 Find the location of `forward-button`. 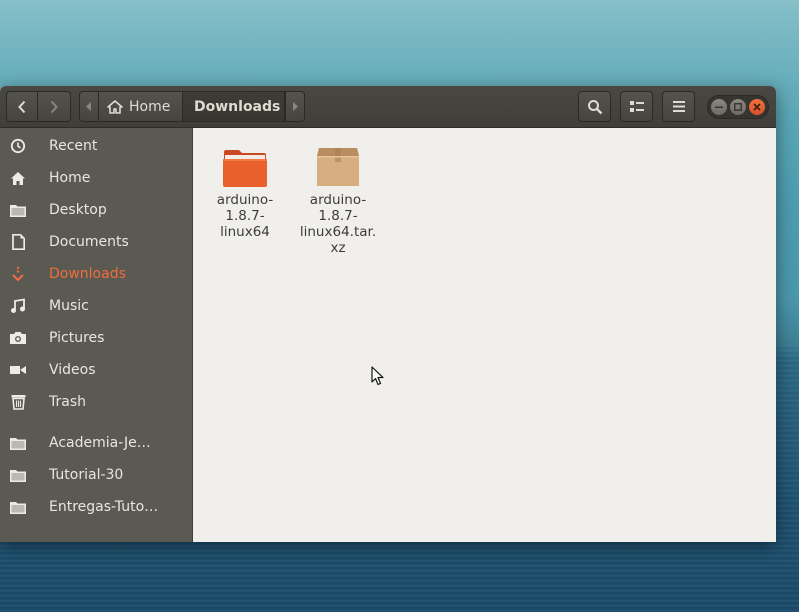

forward-button is located at coordinates (54, 106).